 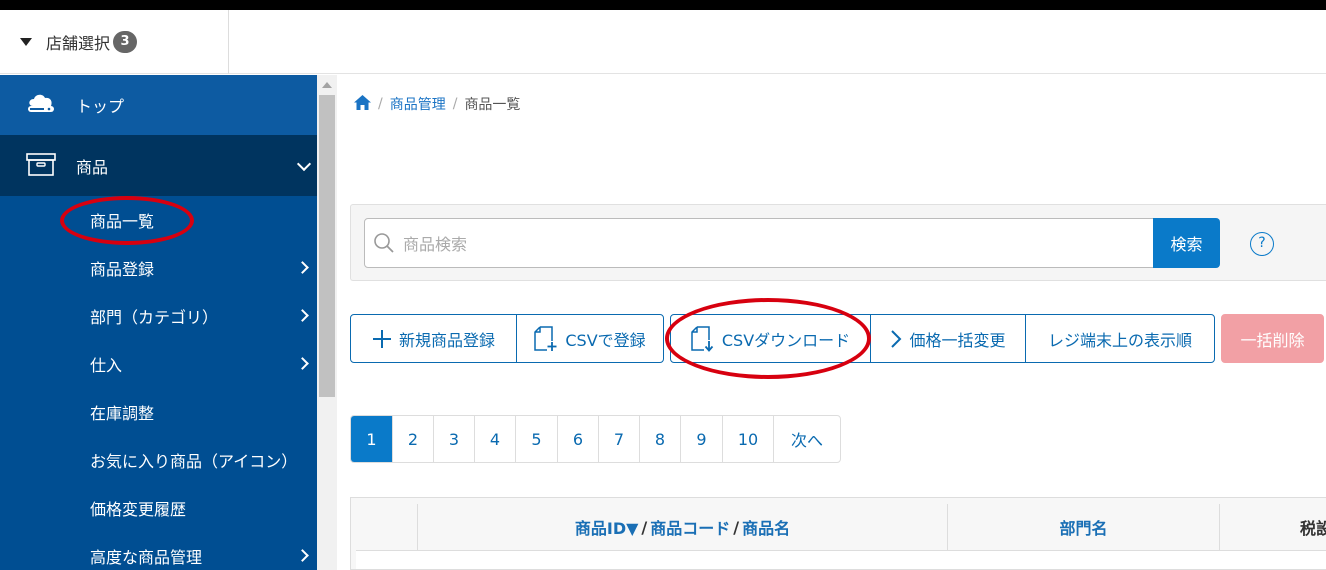 What do you see at coordinates (703, 338) in the screenshot?
I see `file-download-icon` at bounding box center [703, 338].